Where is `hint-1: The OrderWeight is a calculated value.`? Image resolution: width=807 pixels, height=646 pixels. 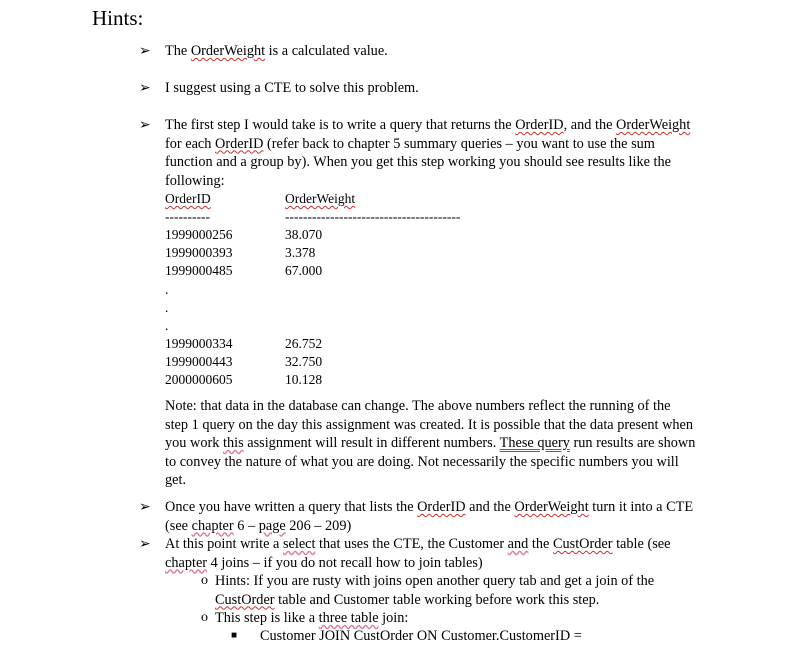
hint-1: The OrderWeight is a calculated value. is located at coordinates (276, 51).